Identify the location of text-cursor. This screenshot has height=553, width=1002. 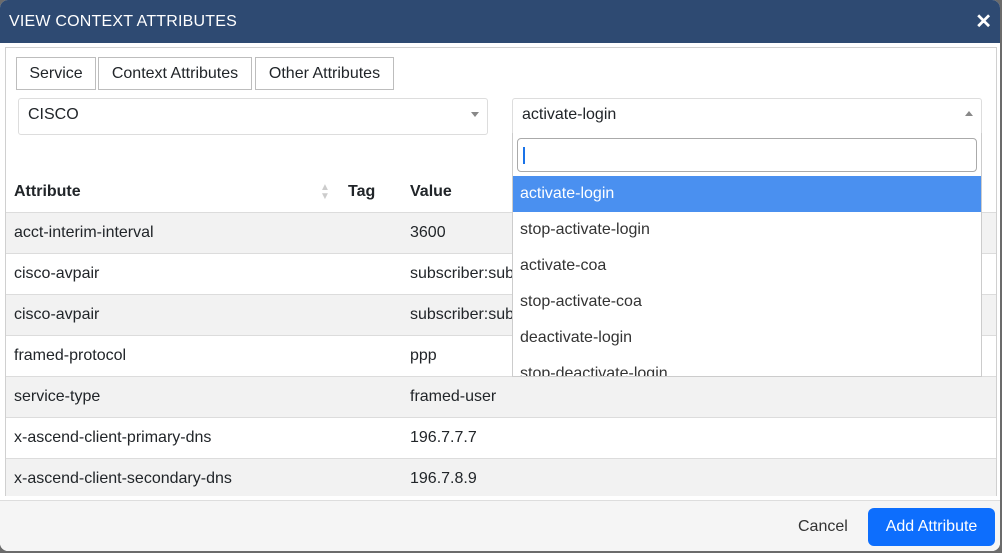
(524, 155).